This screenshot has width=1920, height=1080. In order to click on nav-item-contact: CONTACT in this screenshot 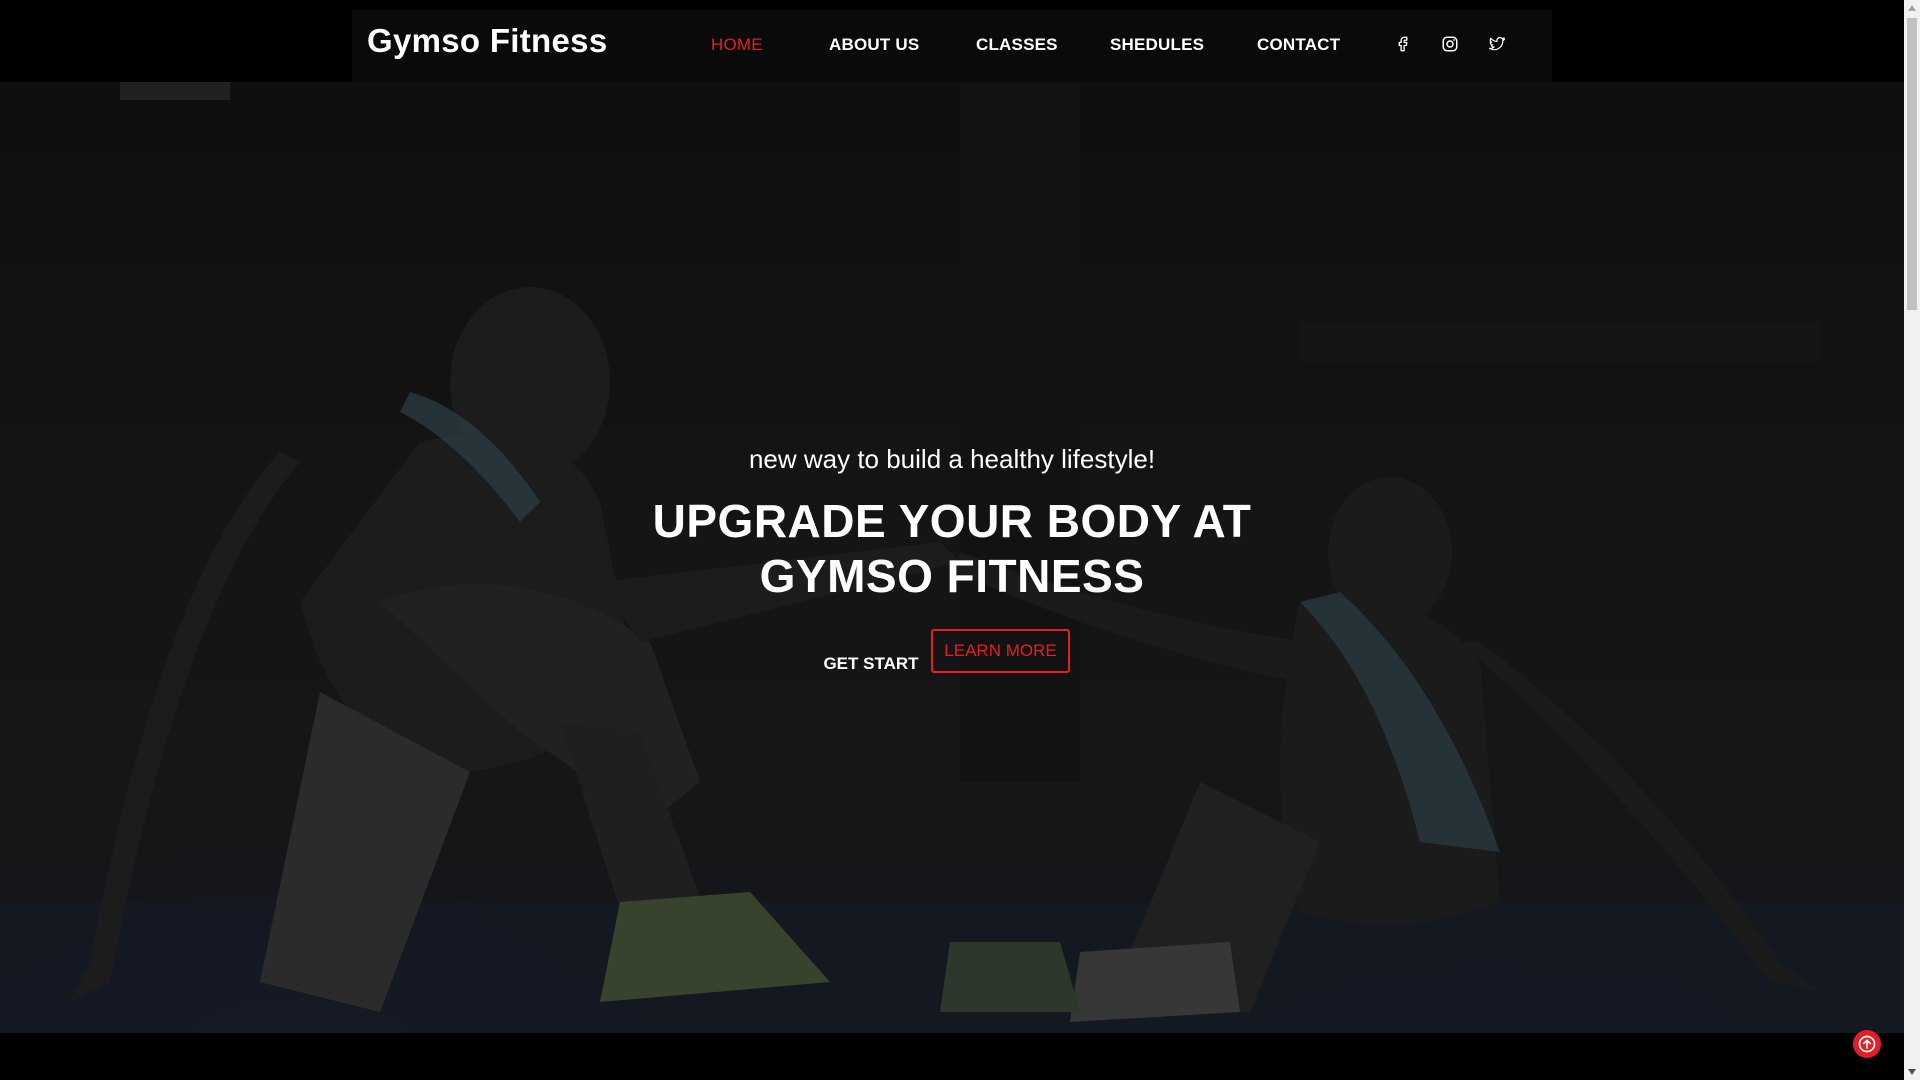, I will do `click(1298, 45)`.